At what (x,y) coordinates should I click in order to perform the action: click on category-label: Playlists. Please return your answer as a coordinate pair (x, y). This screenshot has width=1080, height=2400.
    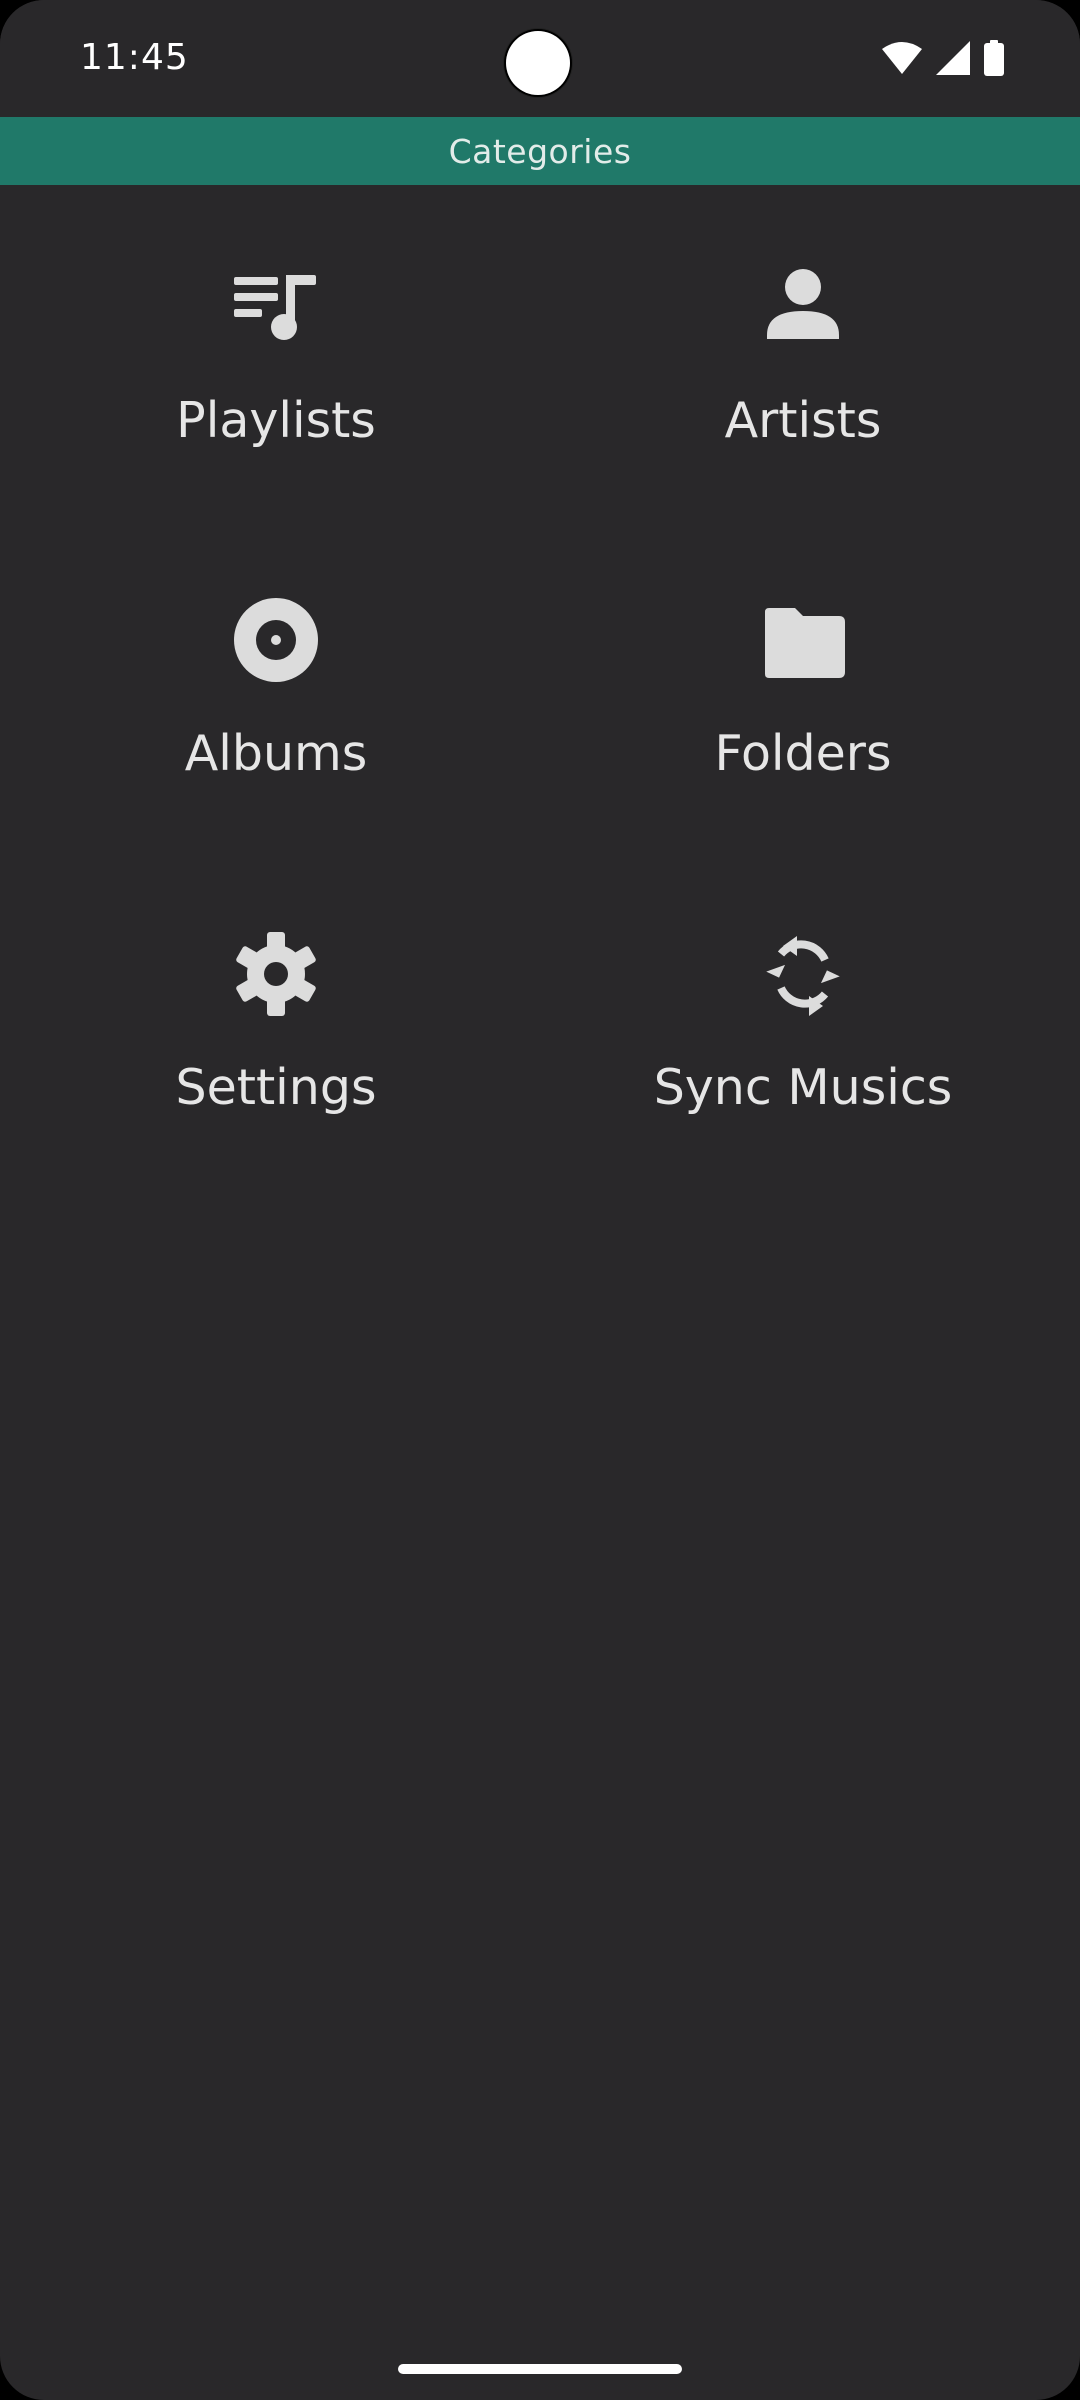
    Looking at the image, I should click on (276, 420).